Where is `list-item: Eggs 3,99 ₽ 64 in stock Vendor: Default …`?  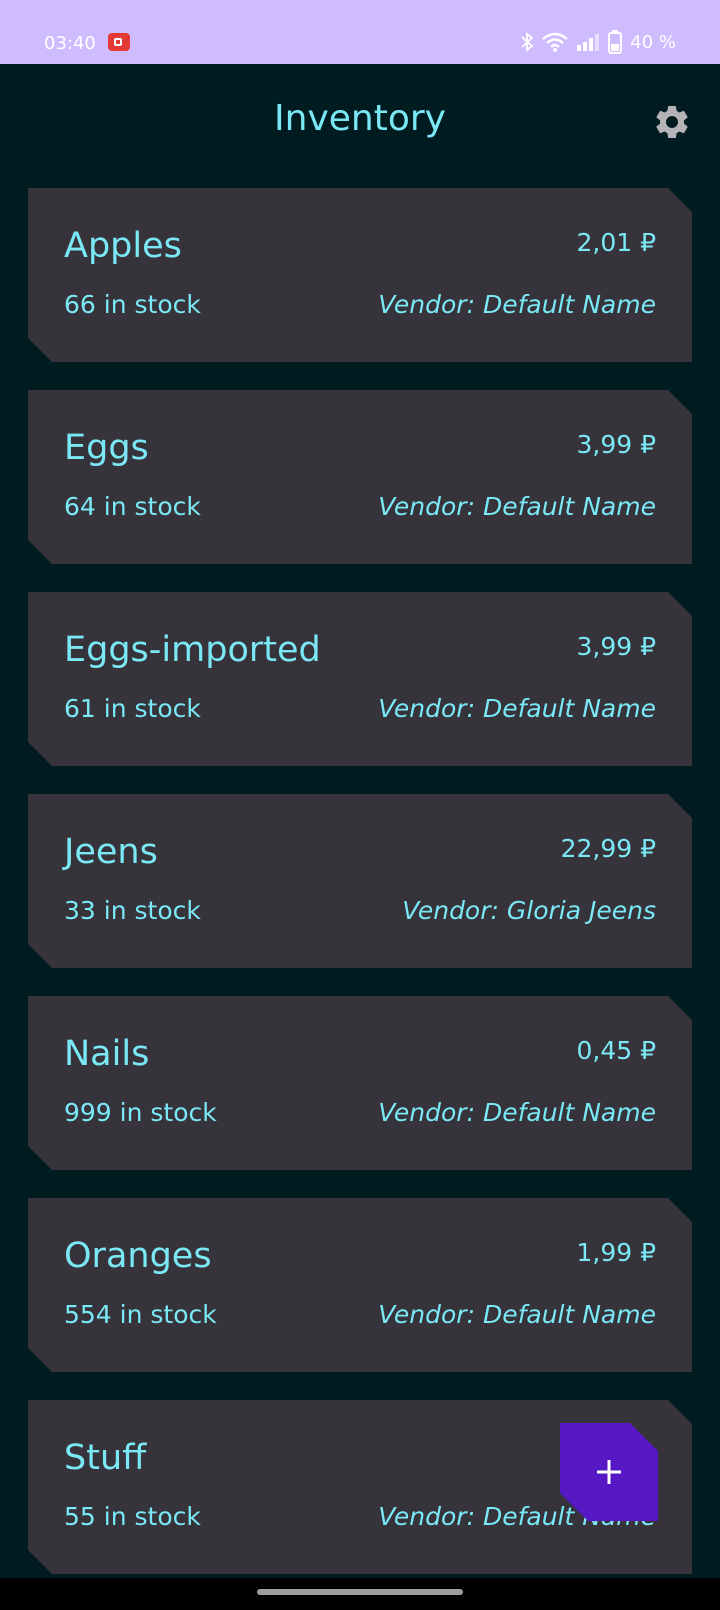
list-item: Eggs 3,99 ₽ 64 in stock Vendor: Default … is located at coordinates (360, 477).